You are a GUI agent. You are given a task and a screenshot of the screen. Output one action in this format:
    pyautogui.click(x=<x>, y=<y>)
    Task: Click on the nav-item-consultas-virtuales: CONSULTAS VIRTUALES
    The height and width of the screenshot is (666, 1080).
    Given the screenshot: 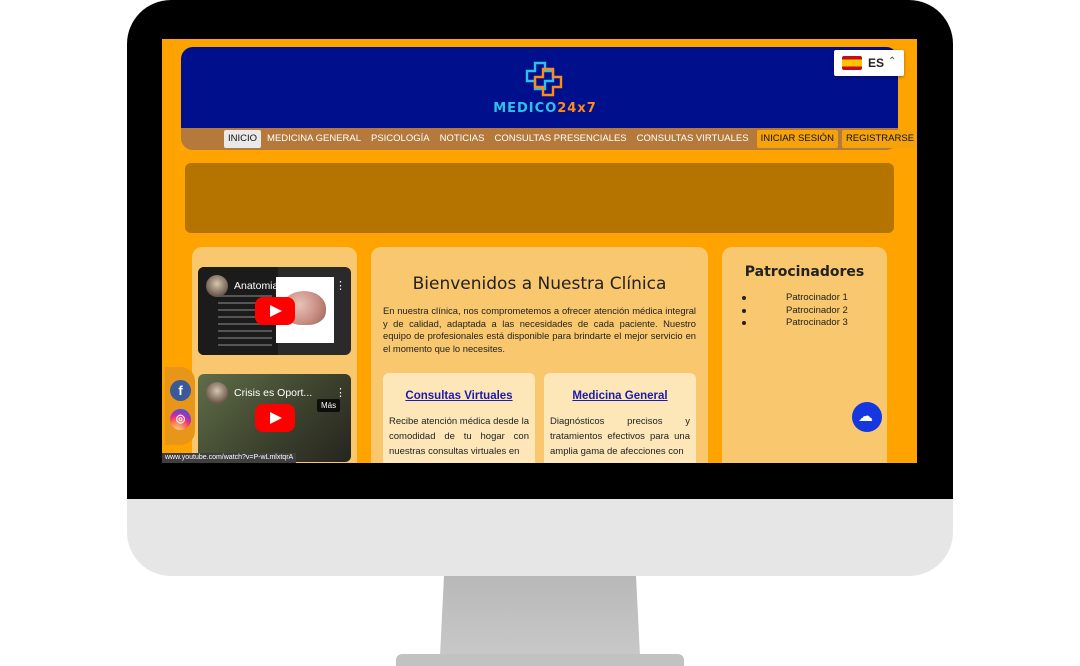 What is the action you would take?
    pyautogui.click(x=693, y=139)
    